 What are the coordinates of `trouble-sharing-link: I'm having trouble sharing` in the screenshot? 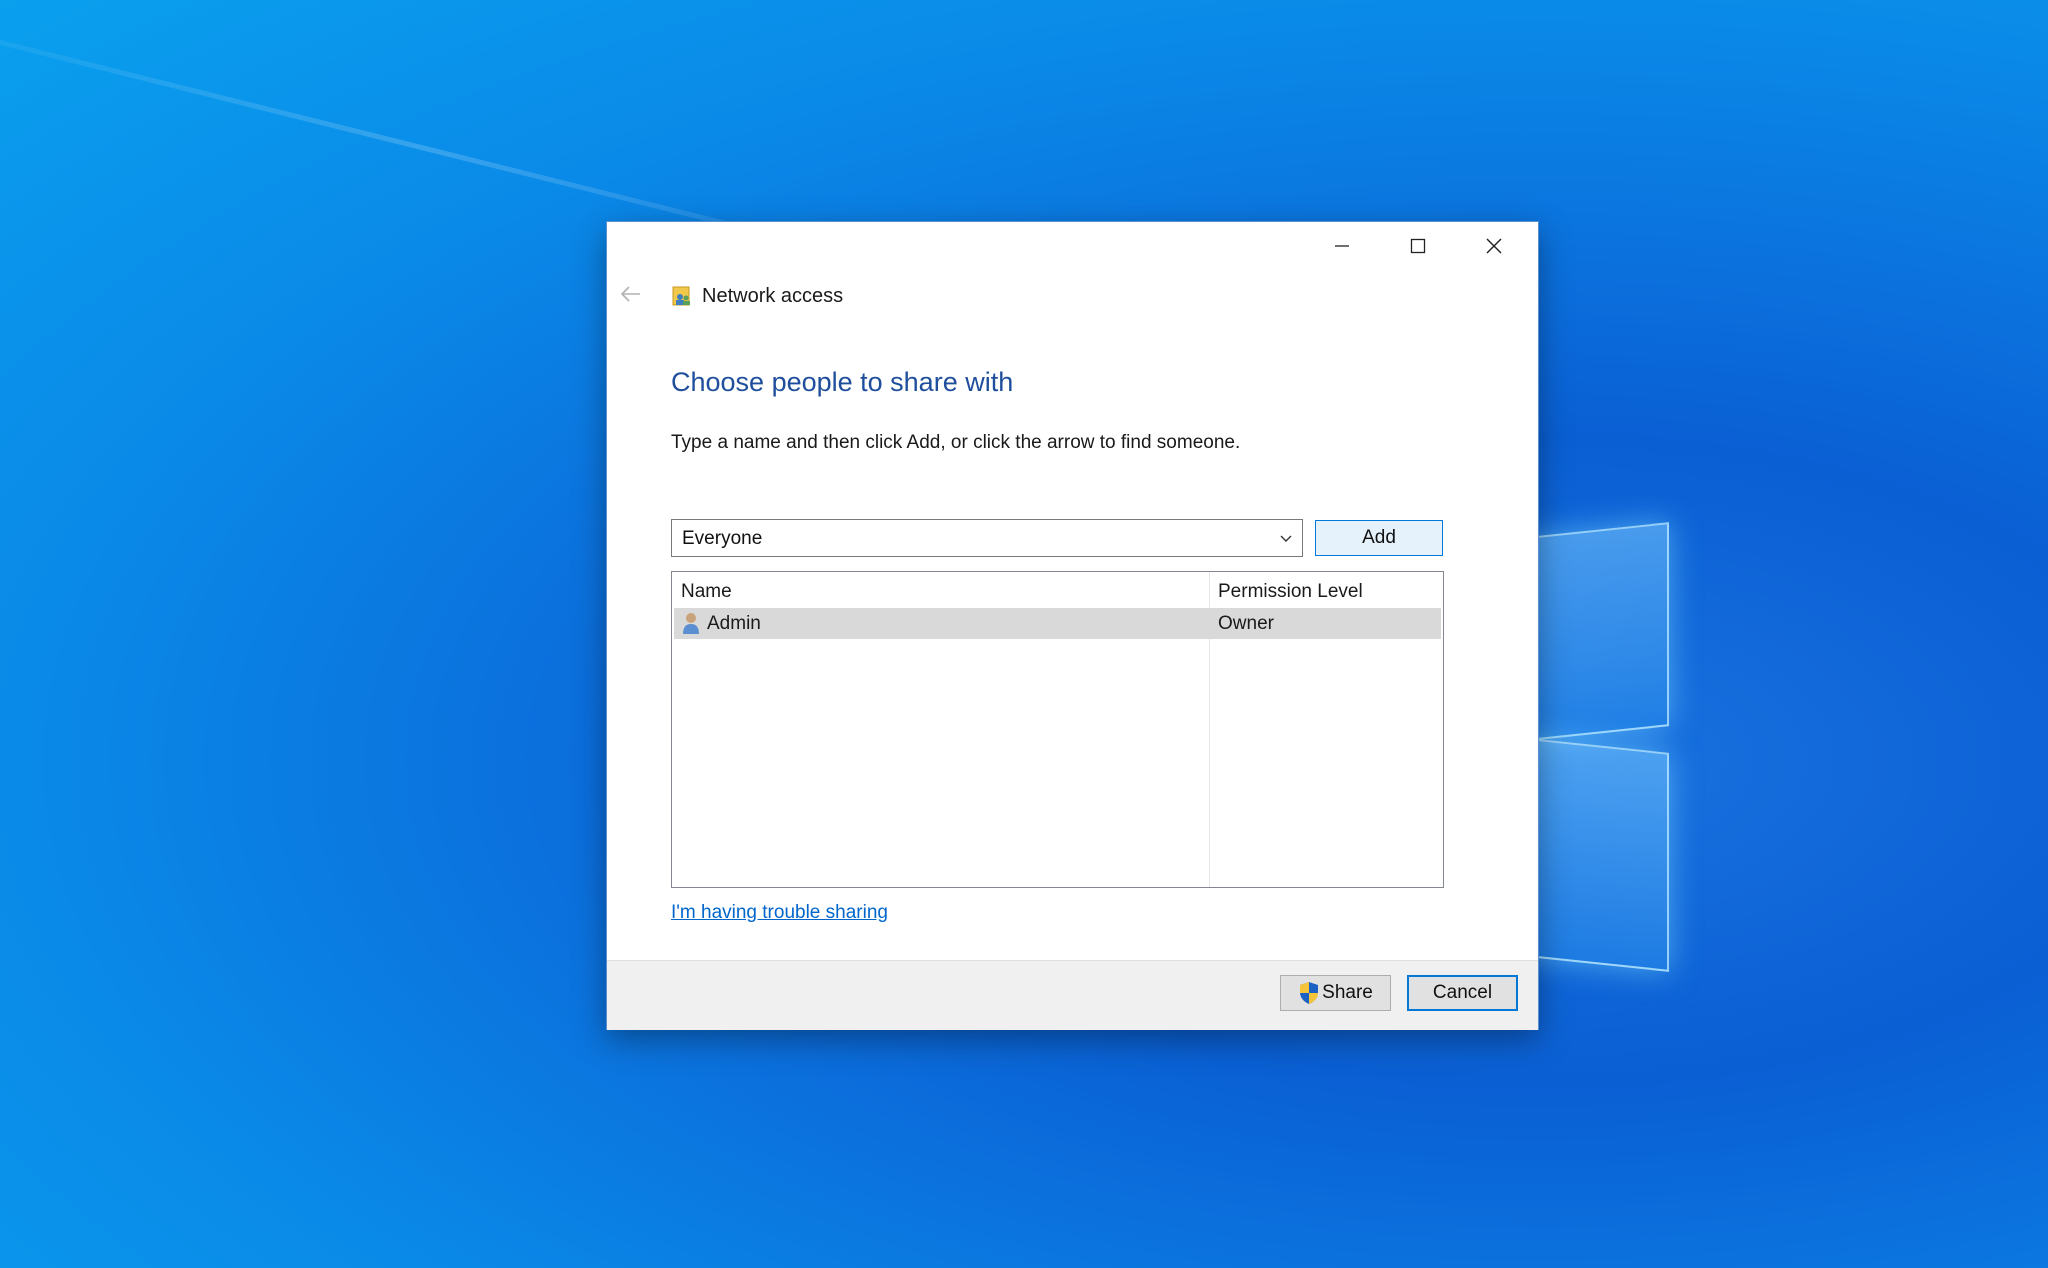 It's located at (779, 913).